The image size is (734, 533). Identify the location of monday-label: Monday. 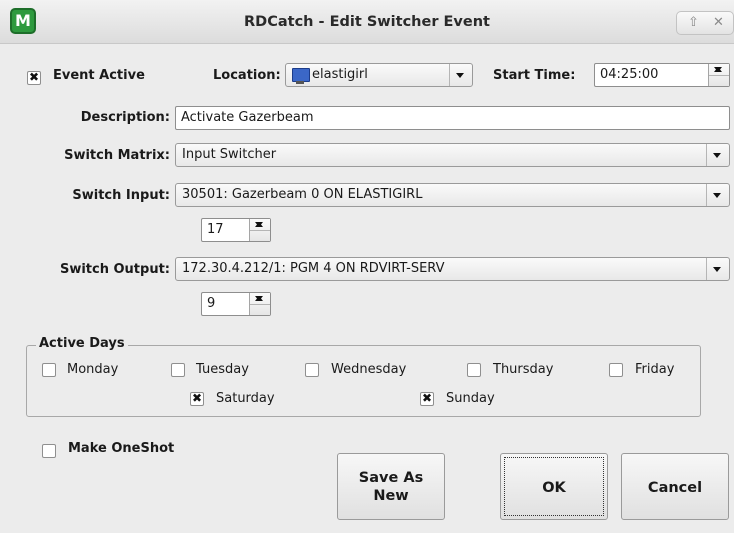
(93, 369).